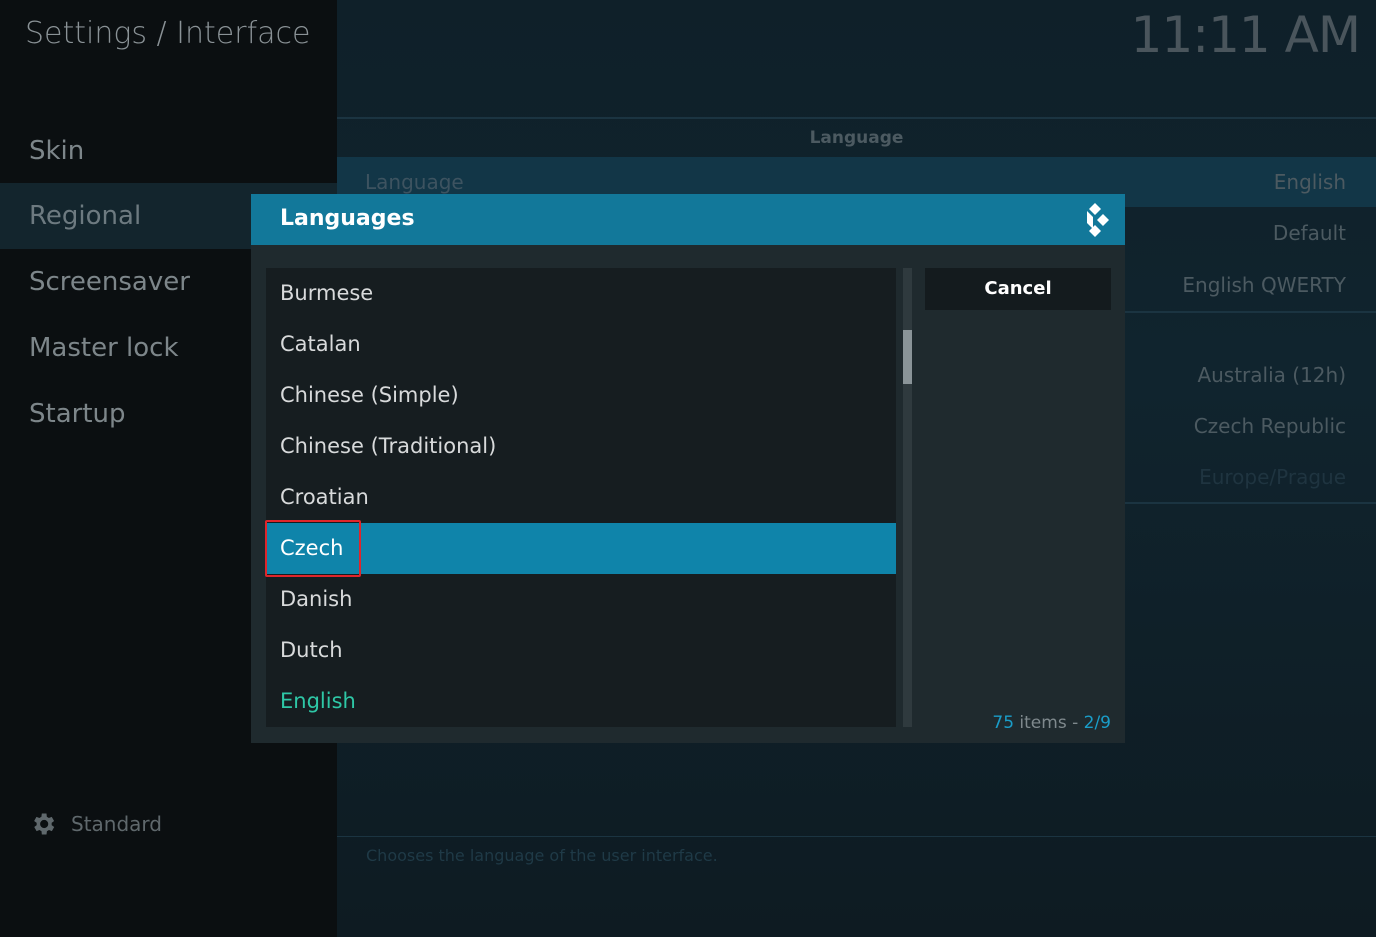 This screenshot has width=1376, height=937. What do you see at coordinates (1271, 375) in the screenshot?
I see `setting-value: Australia (12h)` at bounding box center [1271, 375].